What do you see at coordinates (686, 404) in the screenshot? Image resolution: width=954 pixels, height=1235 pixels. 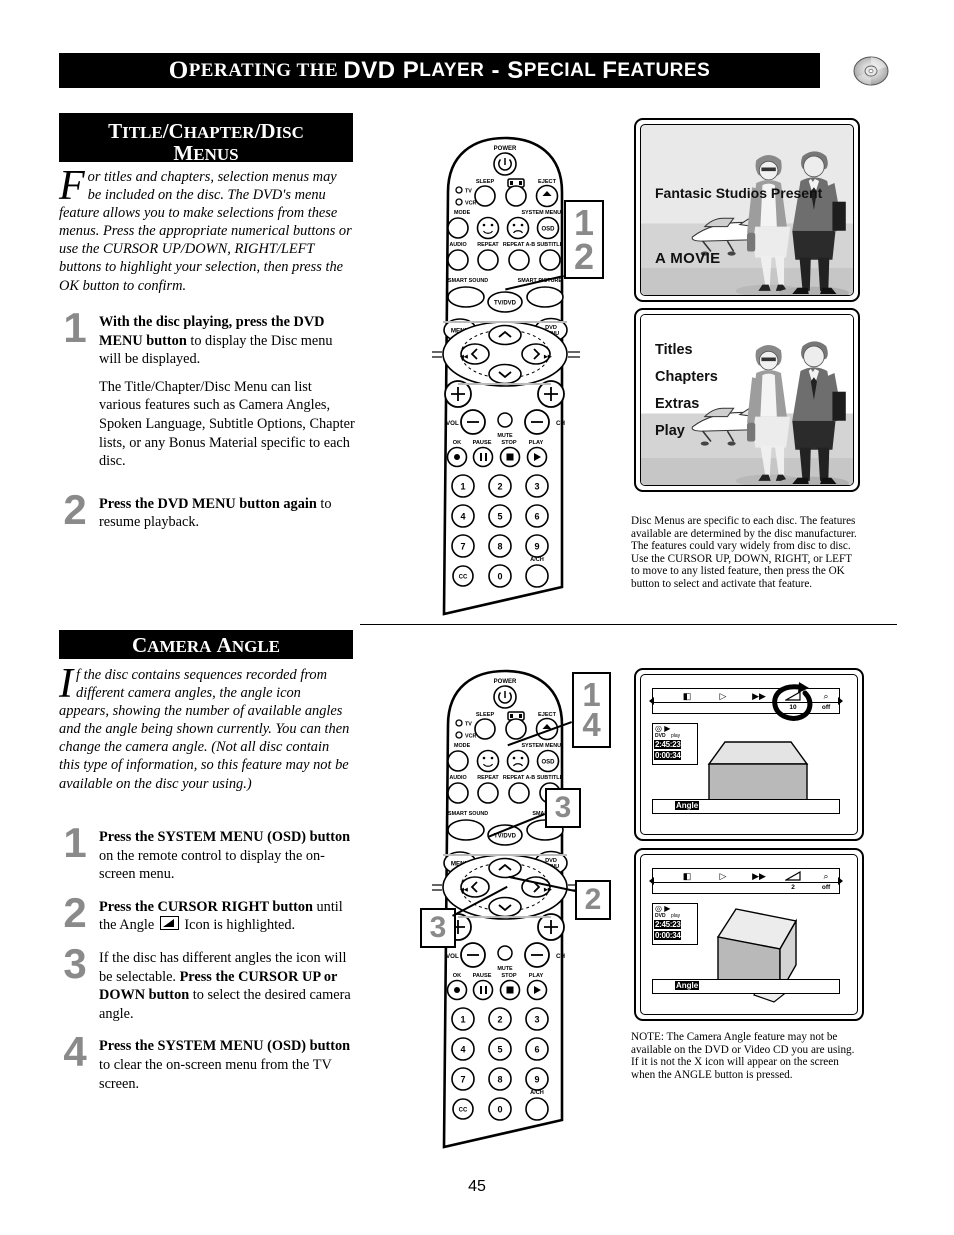 I see `menu-item-extras: Extras` at bounding box center [686, 404].